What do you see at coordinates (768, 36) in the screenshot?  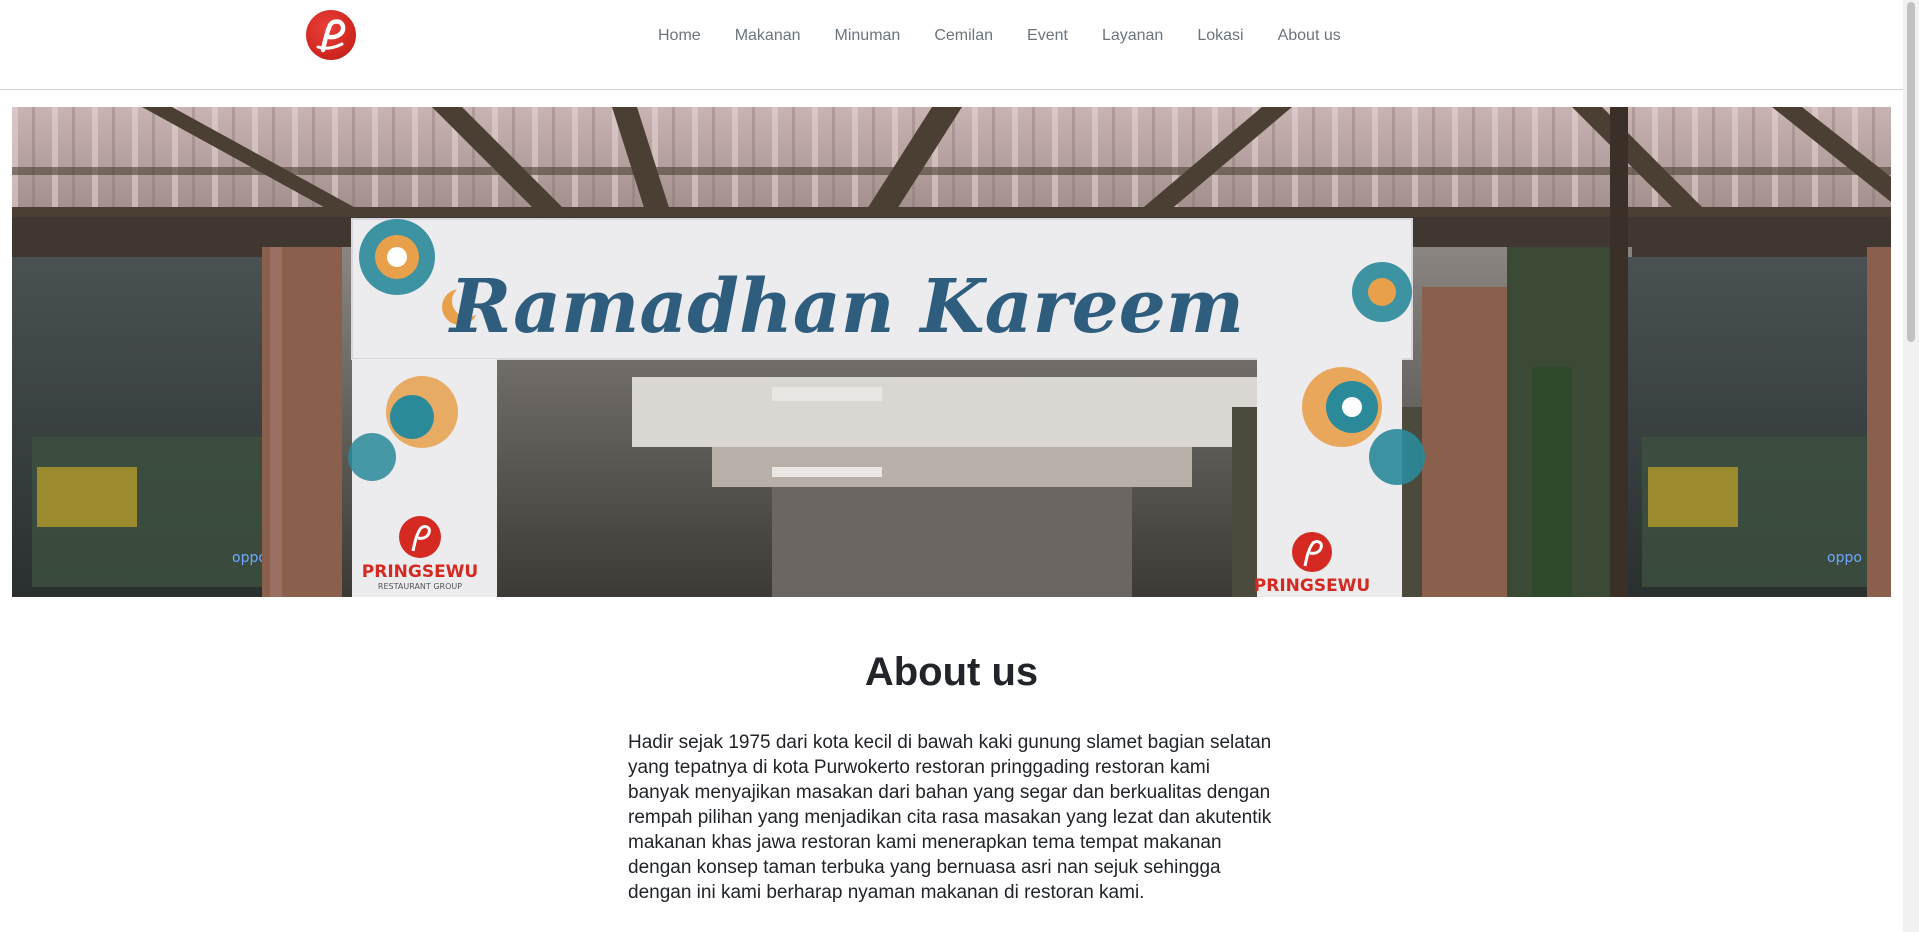 I see `nav-makanan: Makanan` at bounding box center [768, 36].